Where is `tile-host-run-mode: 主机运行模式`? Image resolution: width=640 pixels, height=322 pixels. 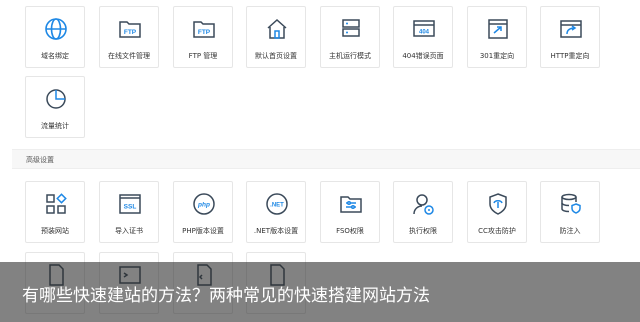 tile-host-run-mode: 主机运行模式 is located at coordinates (350, 37).